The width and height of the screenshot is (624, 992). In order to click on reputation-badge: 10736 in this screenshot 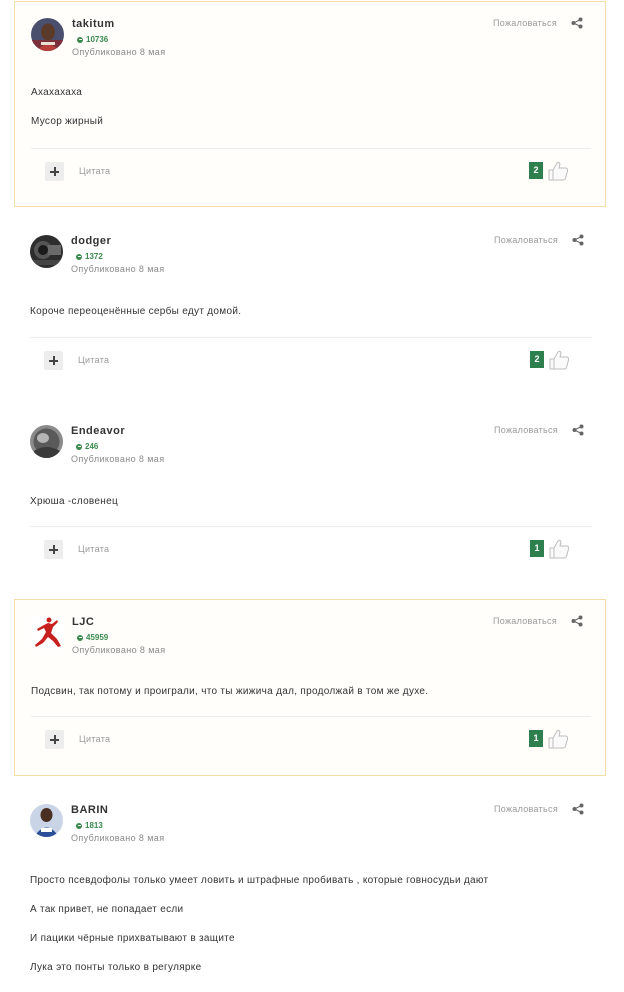, I will do `click(92, 39)`.